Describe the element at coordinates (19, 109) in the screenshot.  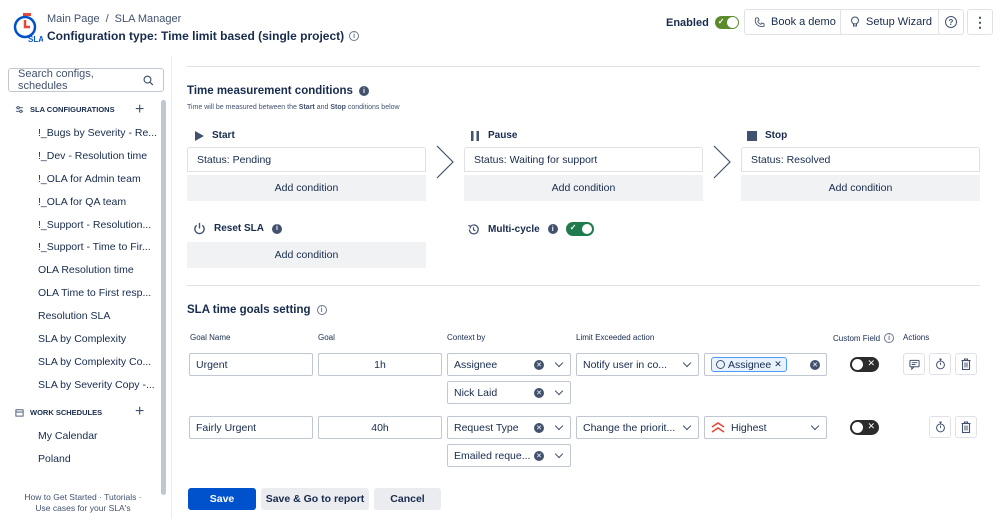
I see `sliders-icon` at that location.